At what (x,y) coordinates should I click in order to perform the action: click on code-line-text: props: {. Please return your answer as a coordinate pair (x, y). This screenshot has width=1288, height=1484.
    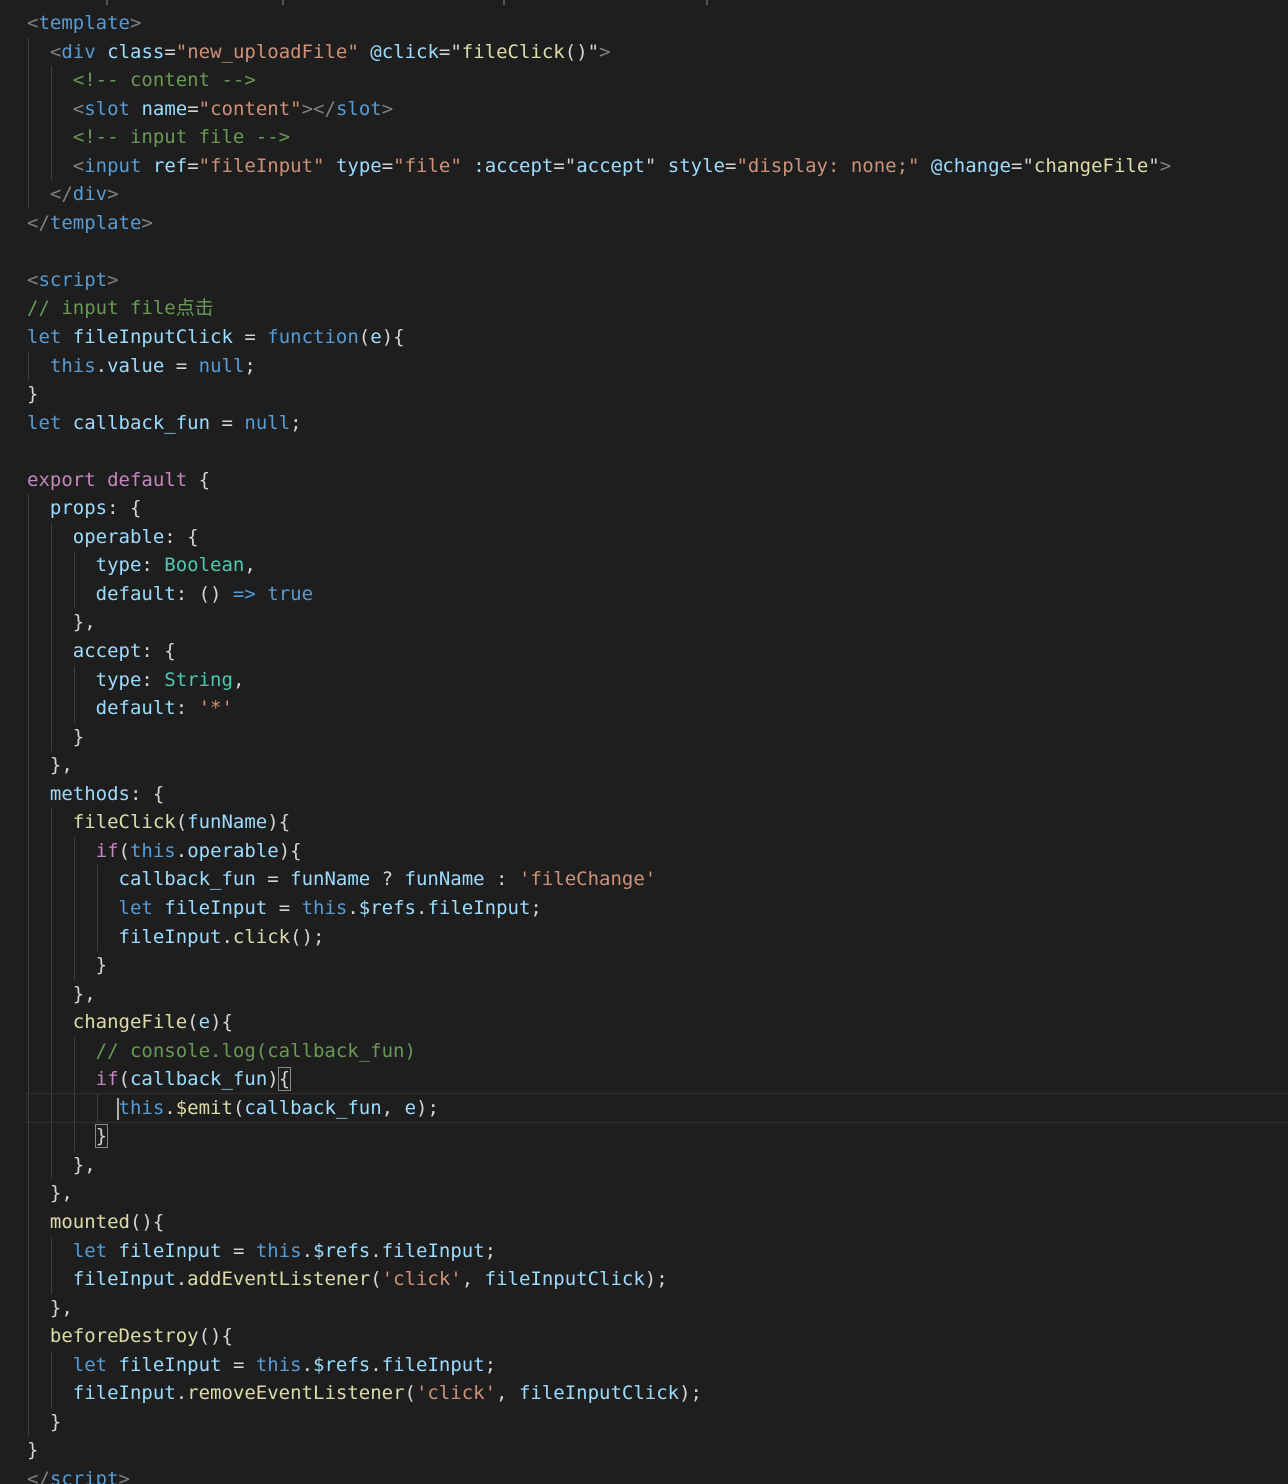
    Looking at the image, I should click on (84, 508).